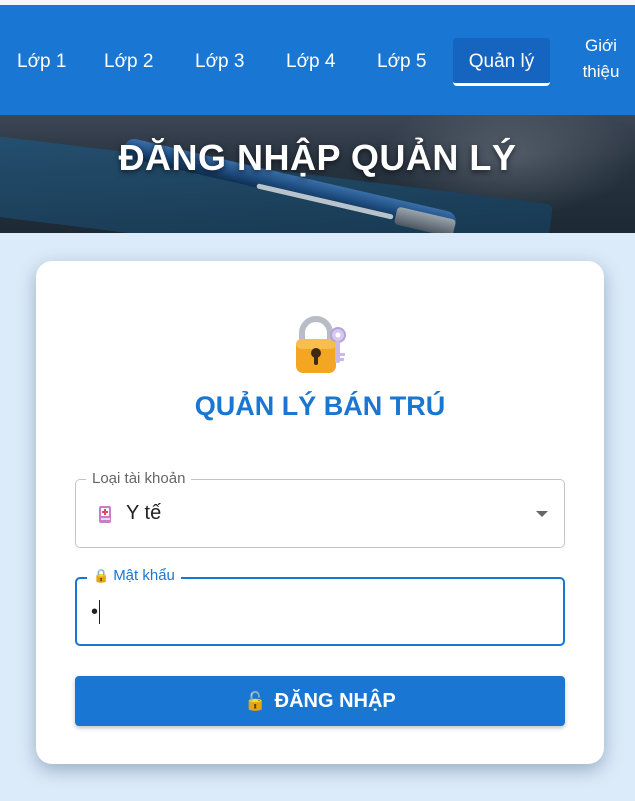  What do you see at coordinates (105, 514) in the screenshot?
I see `medical-icon` at bounding box center [105, 514].